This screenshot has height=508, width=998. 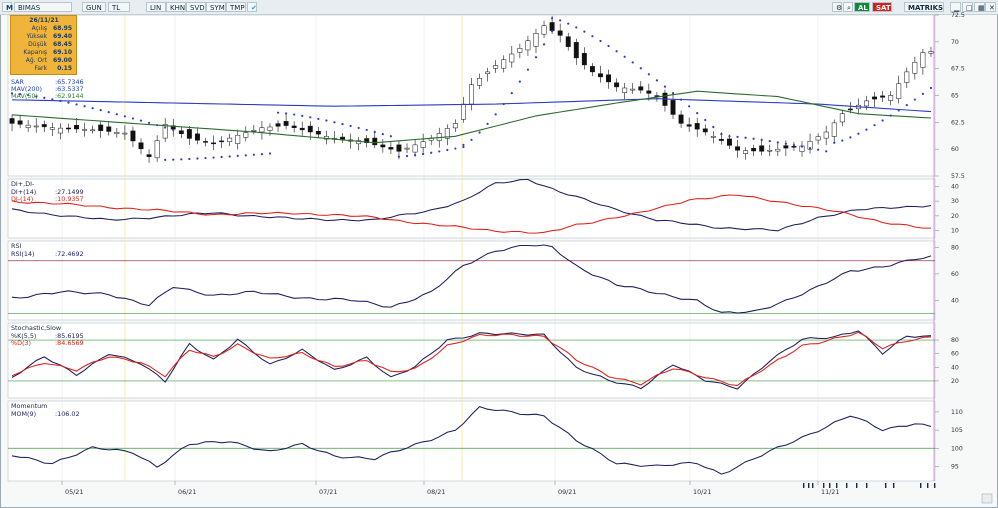 I want to click on y-tick-label: 72.5, so click(x=958, y=15).